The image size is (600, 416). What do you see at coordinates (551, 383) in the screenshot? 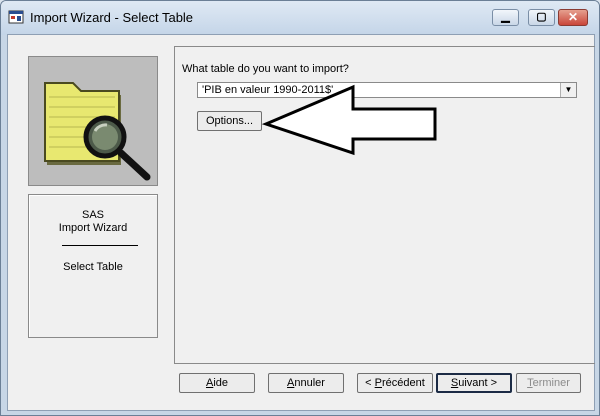
I see `finish-button-label: erminer` at bounding box center [551, 383].